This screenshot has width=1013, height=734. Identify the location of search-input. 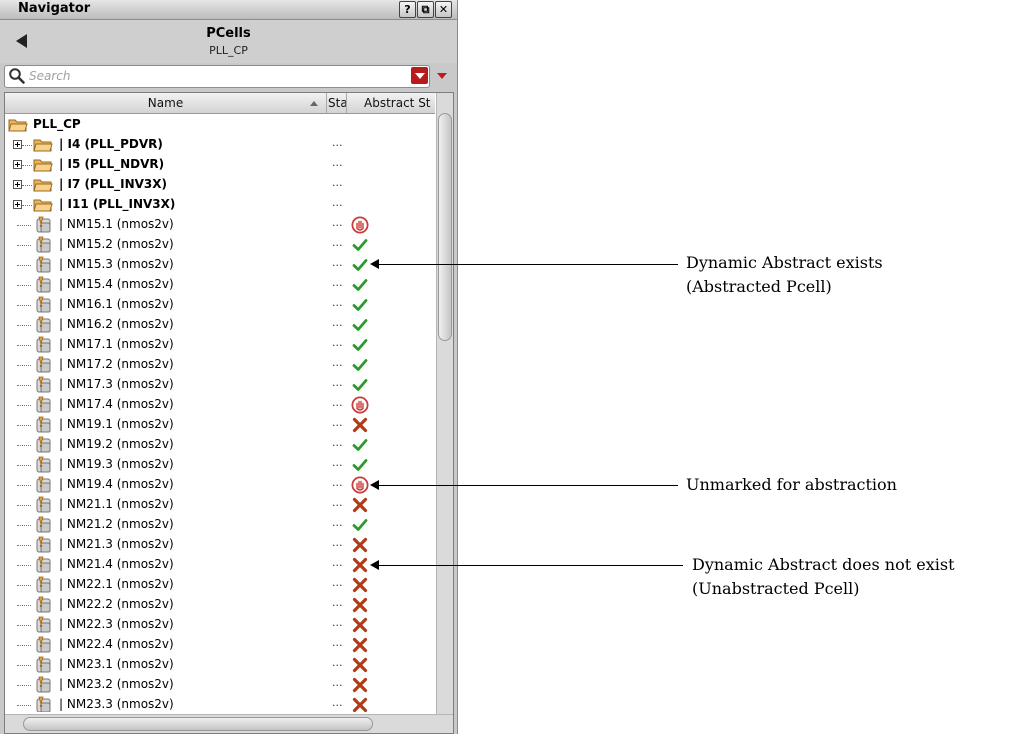
(219, 76).